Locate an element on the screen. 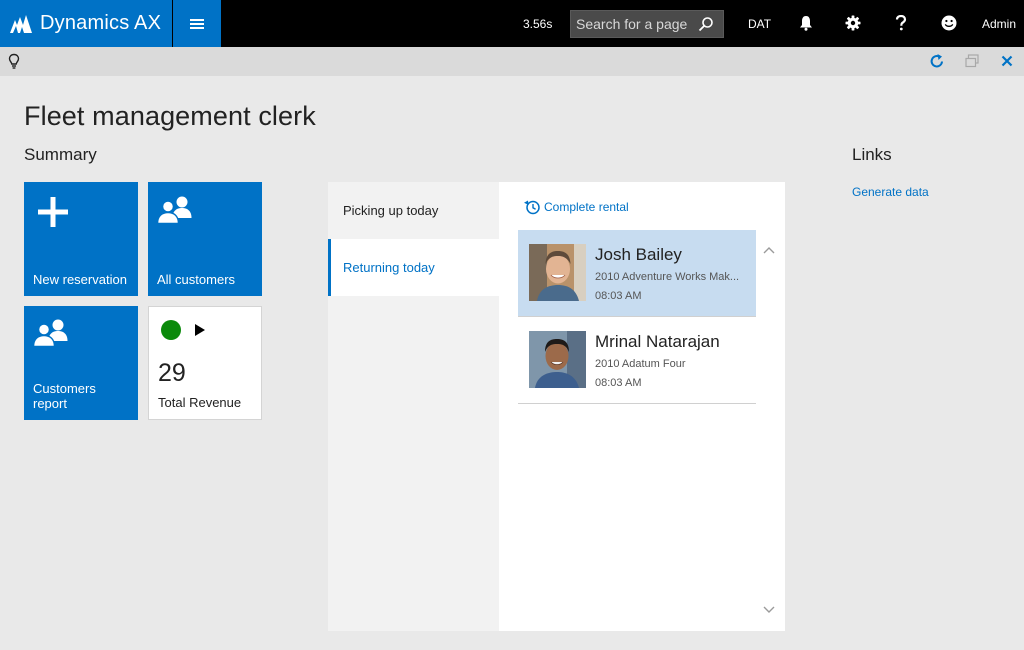  refresh-icon is located at coordinates (937, 61).